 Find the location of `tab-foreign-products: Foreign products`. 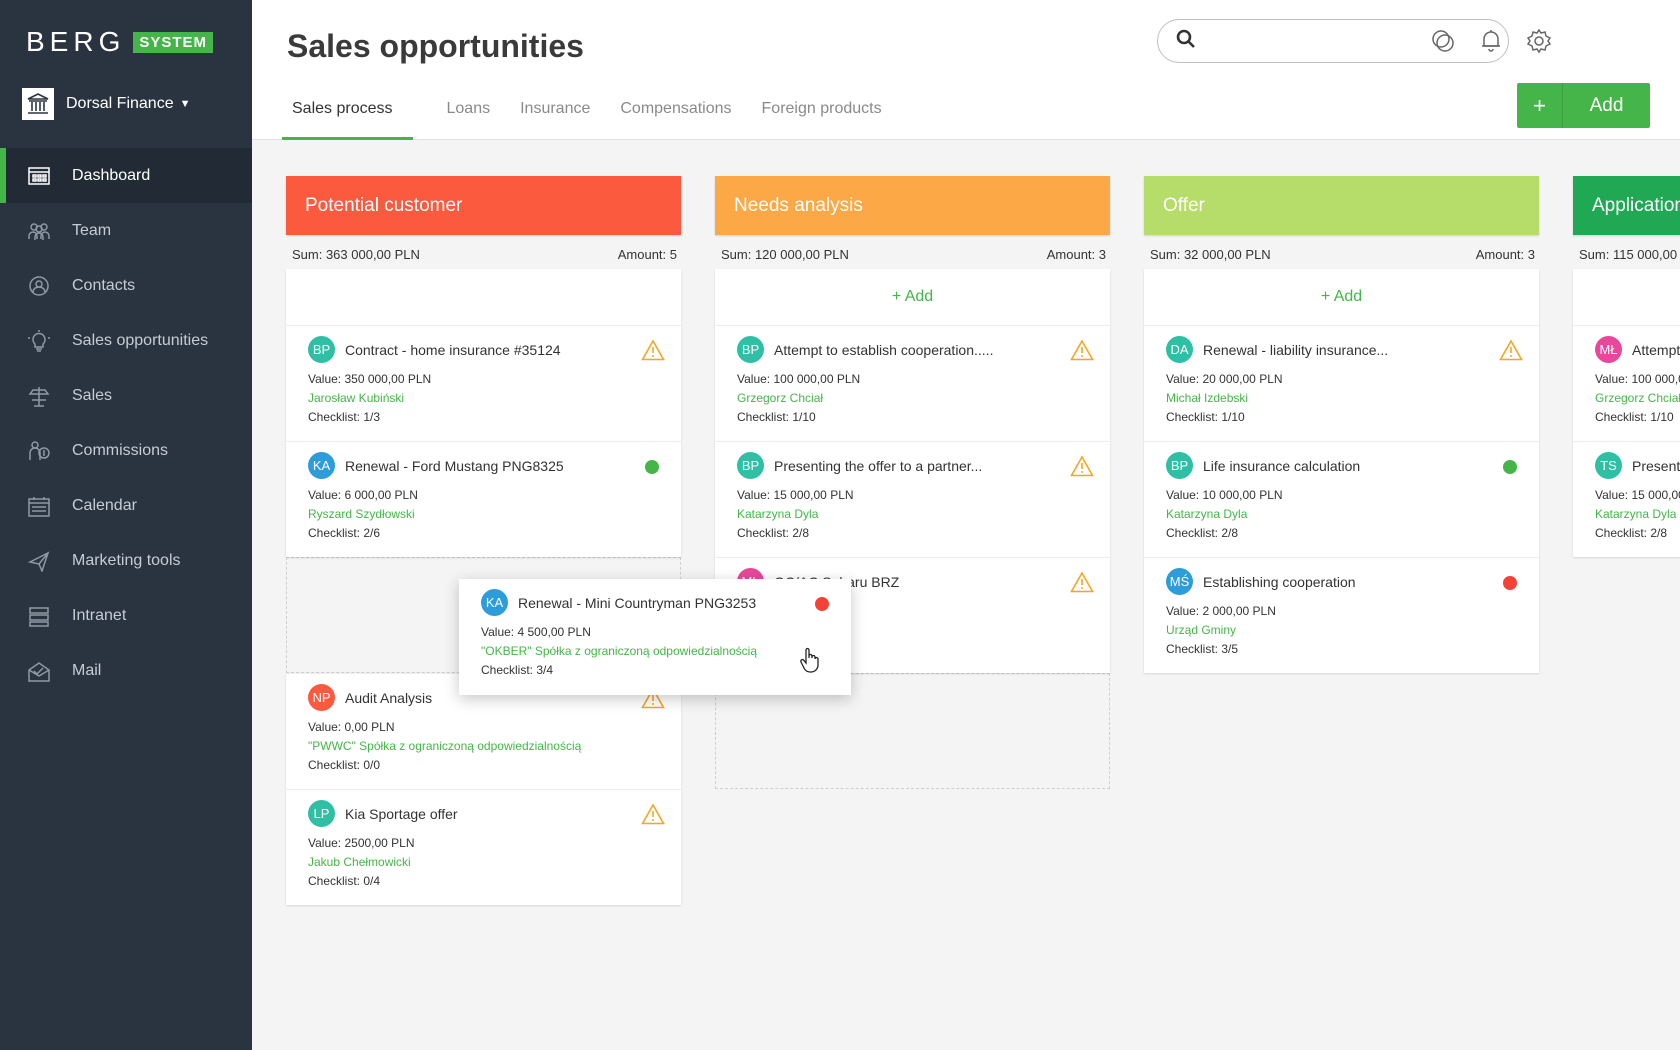

tab-foreign-products: Foreign products is located at coordinates (822, 112).